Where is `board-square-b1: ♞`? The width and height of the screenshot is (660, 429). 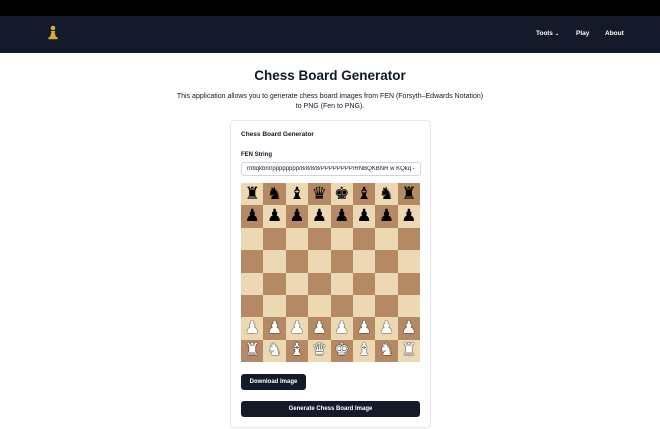 board-square-b1: ♞ is located at coordinates (274, 350).